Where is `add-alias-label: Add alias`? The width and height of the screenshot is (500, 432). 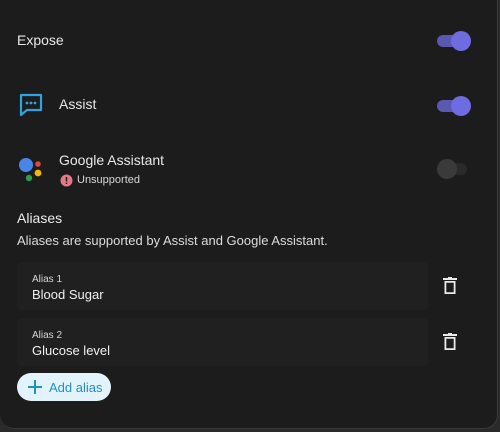 add-alias-label: Add alias is located at coordinates (76, 387).